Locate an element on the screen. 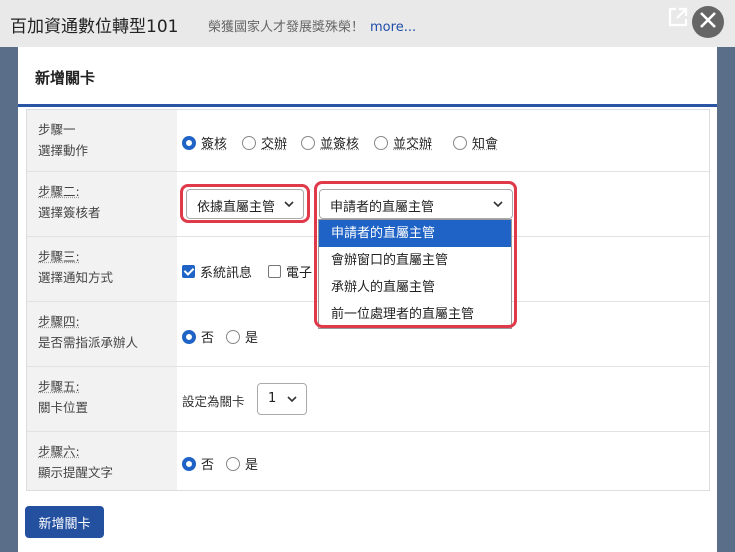  action-radio-parallel-sign: 並簽核 is located at coordinates (330, 142).